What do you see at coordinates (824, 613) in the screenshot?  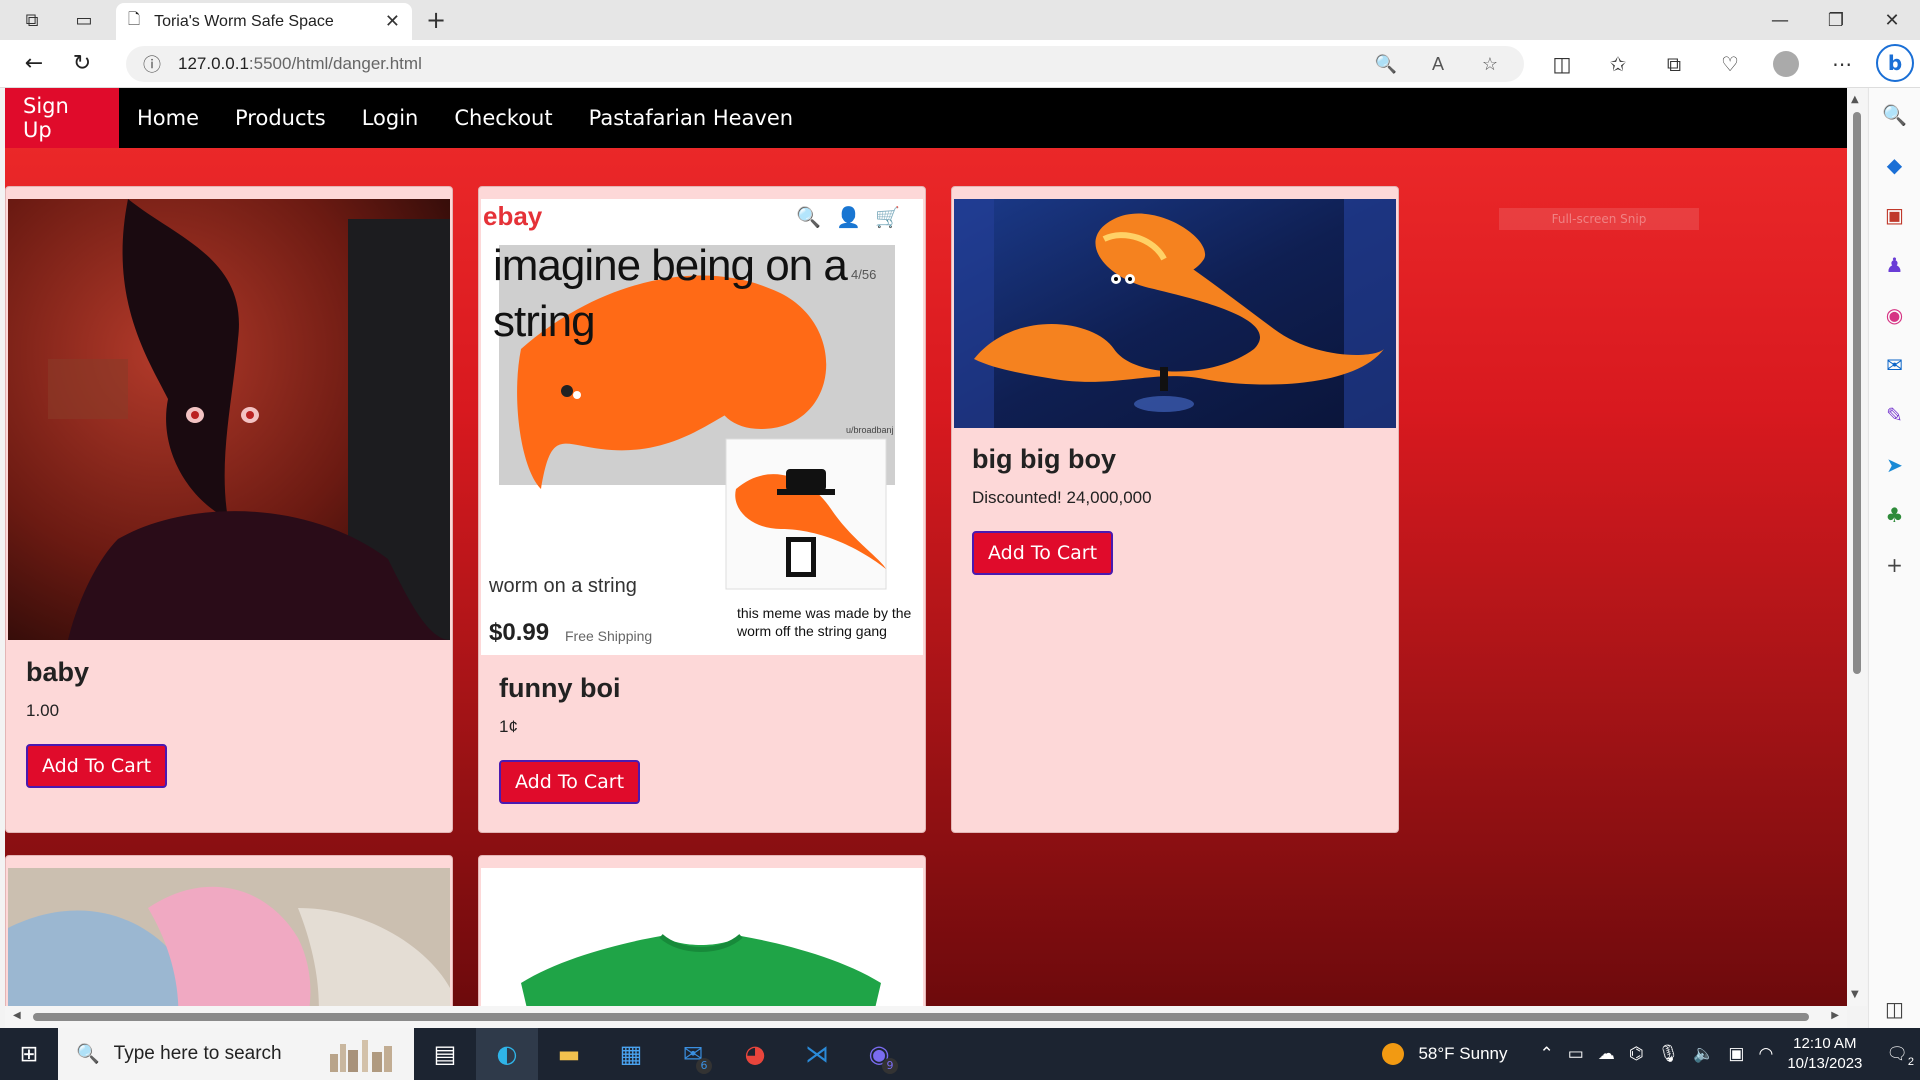 I see `meme-credit-line1: this meme was made by the` at bounding box center [824, 613].